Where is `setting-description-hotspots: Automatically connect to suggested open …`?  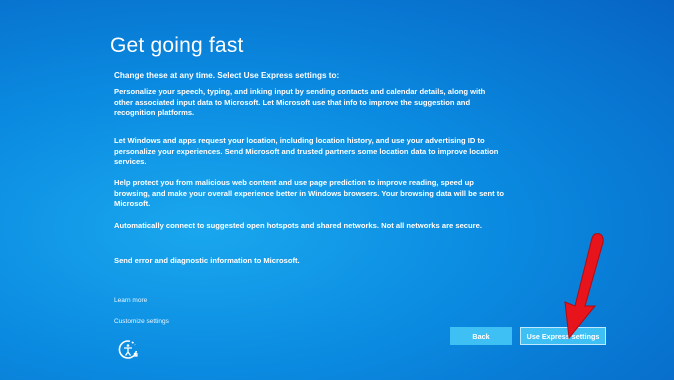 setting-description-hotspots: Automatically connect to suggested open … is located at coordinates (298, 225).